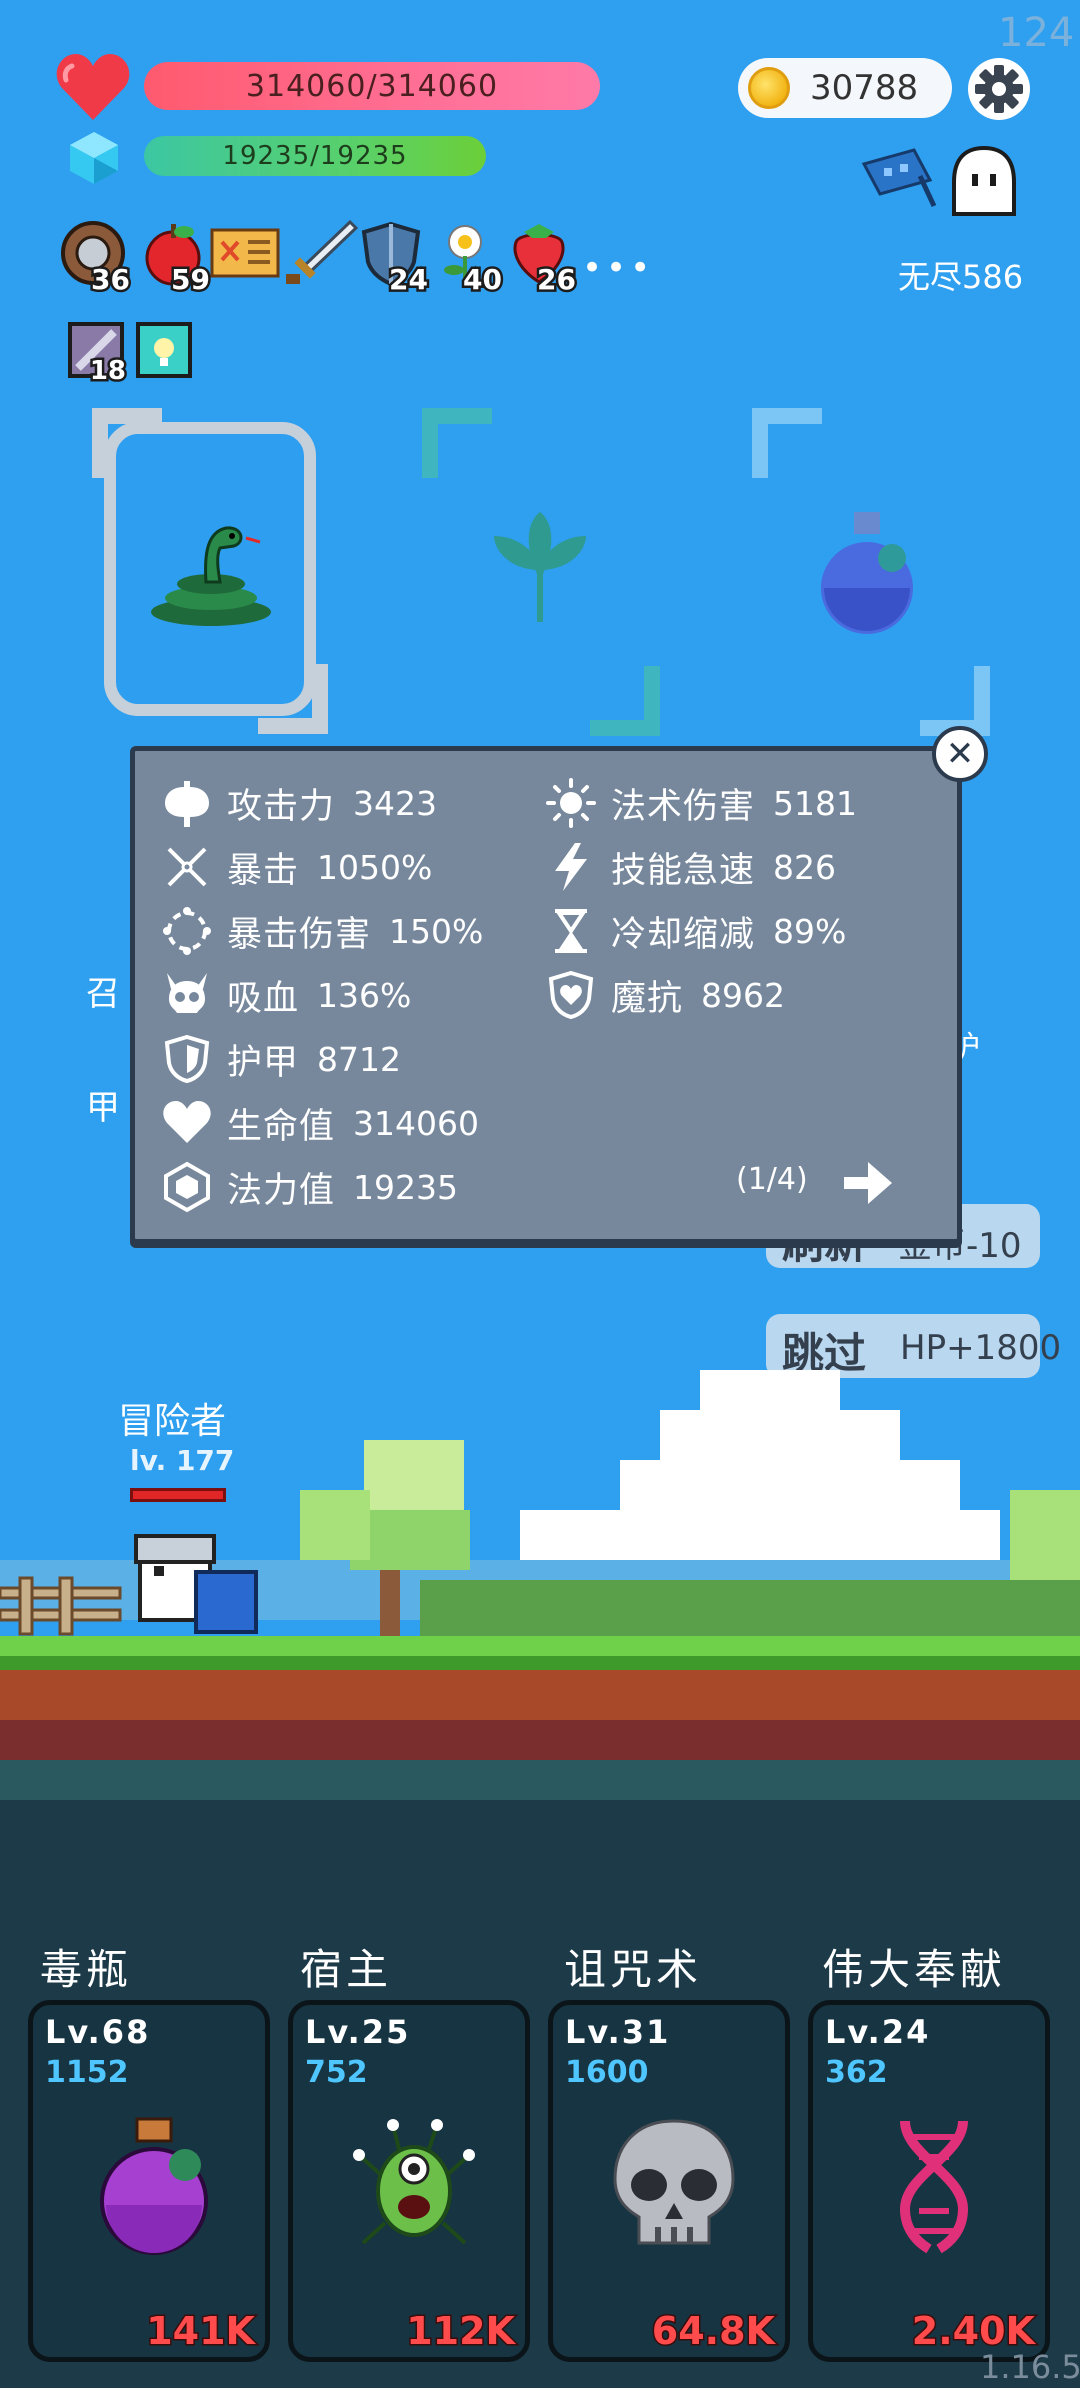 This screenshot has width=1080, height=2388. I want to click on apple-item: 59, so click(176, 259).